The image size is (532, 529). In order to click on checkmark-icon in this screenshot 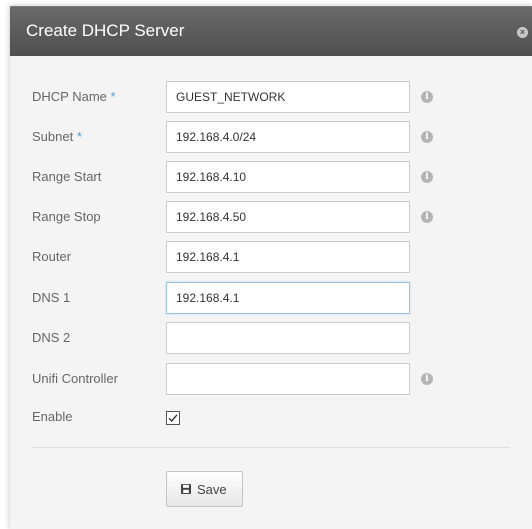, I will do `click(173, 418)`.